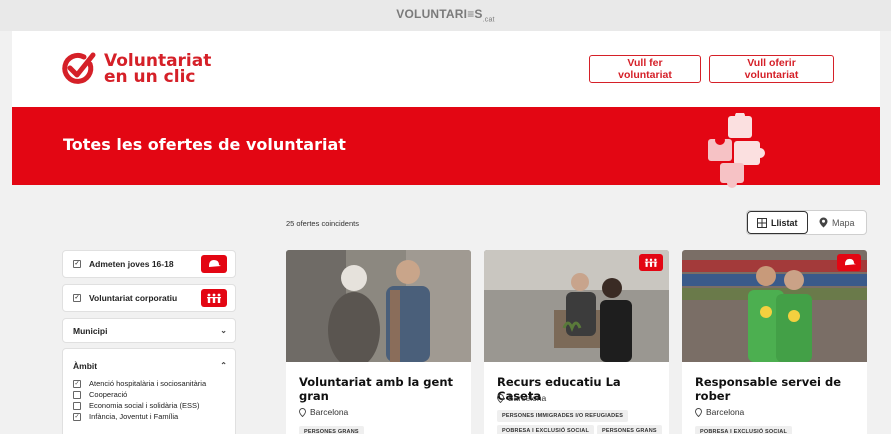  What do you see at coordinates (150, 77) in the screenshot?
I see `brand-line-2: en un clic` at bounding box center [150, 77].